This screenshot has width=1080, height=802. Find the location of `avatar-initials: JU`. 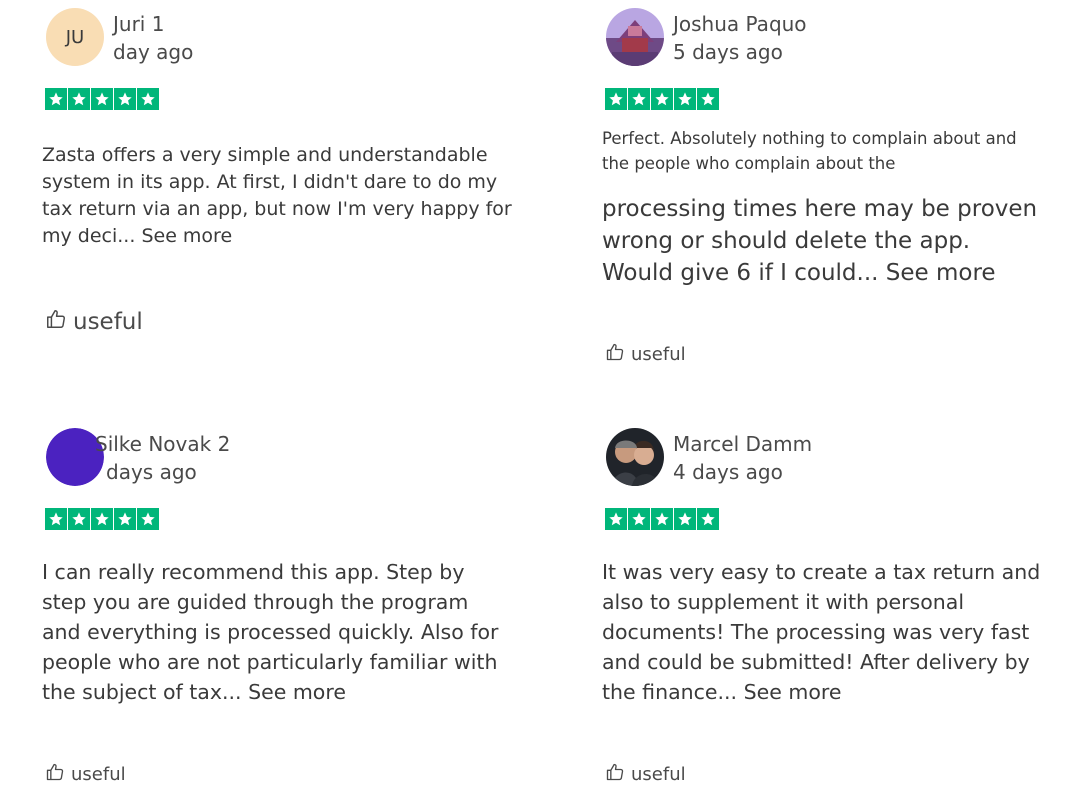

avatar-initials: JU is located at coordinates (75, 37).